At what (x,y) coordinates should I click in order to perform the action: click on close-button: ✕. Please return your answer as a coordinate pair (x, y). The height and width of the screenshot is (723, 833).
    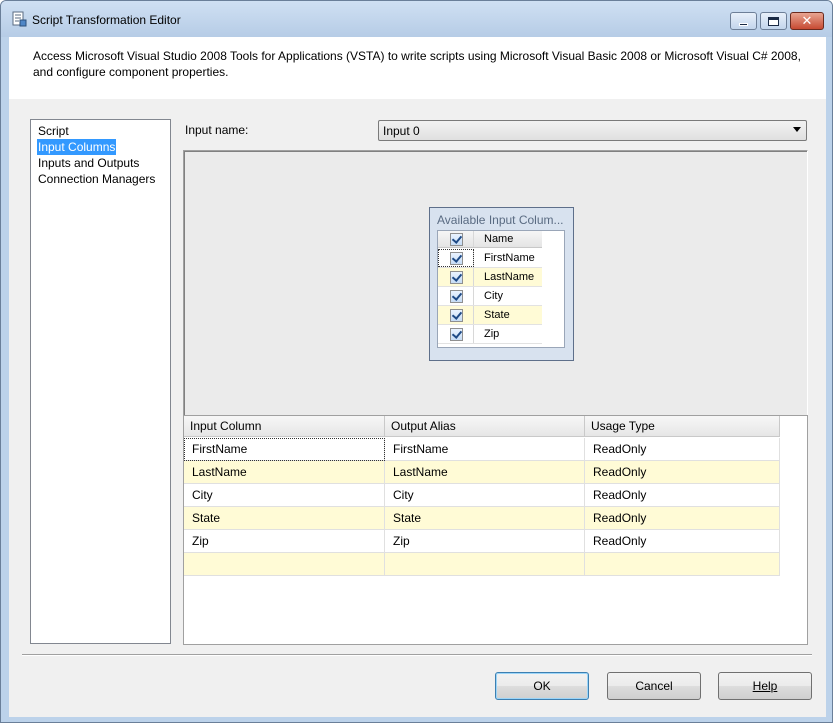
    Looking at the image, I should click on (807, 21).